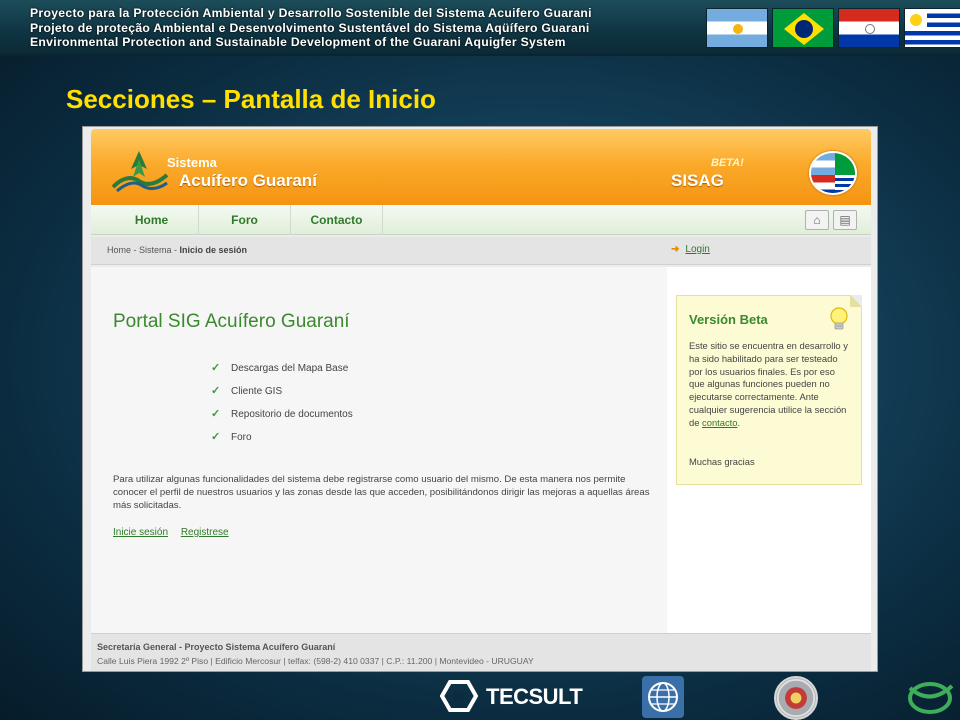 Image resolution: width=960 pixels, height=720 pixels. Describe the element at coordinates (796, 698) in the screenshot. I see `oas-logo` at that location.